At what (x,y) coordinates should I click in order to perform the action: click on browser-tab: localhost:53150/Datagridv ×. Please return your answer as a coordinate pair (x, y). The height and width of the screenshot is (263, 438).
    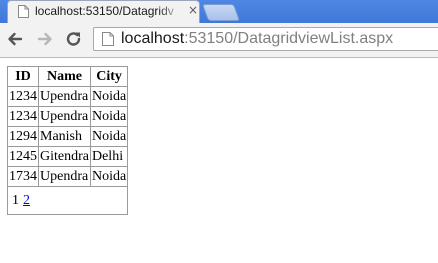
    Looking at the image, I should click on (103, 11).